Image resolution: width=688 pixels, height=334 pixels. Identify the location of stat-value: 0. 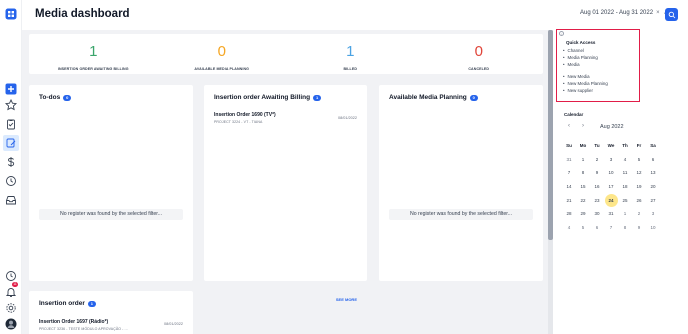
(221, 51).